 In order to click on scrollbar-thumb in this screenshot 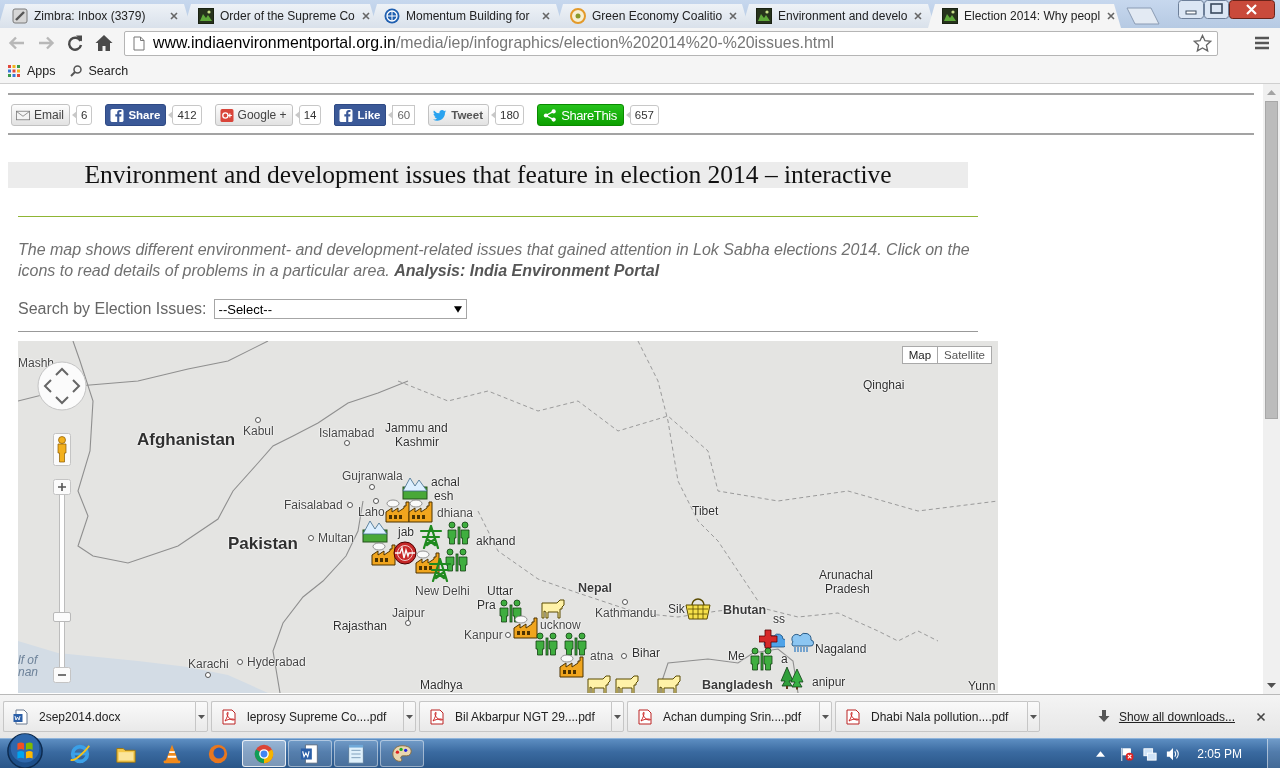, I will do `click(1271, 260)`.